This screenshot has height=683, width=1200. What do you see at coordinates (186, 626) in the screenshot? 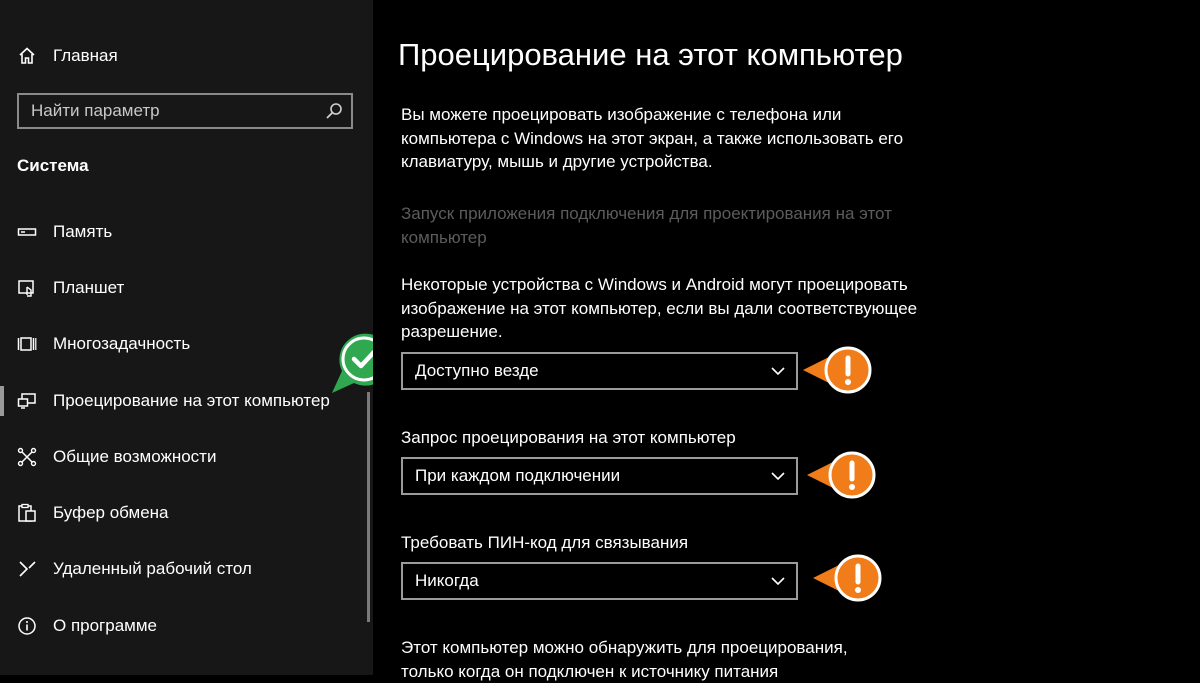
I see `sidebar-item-about: О программе` at bounding box center [186, 626].